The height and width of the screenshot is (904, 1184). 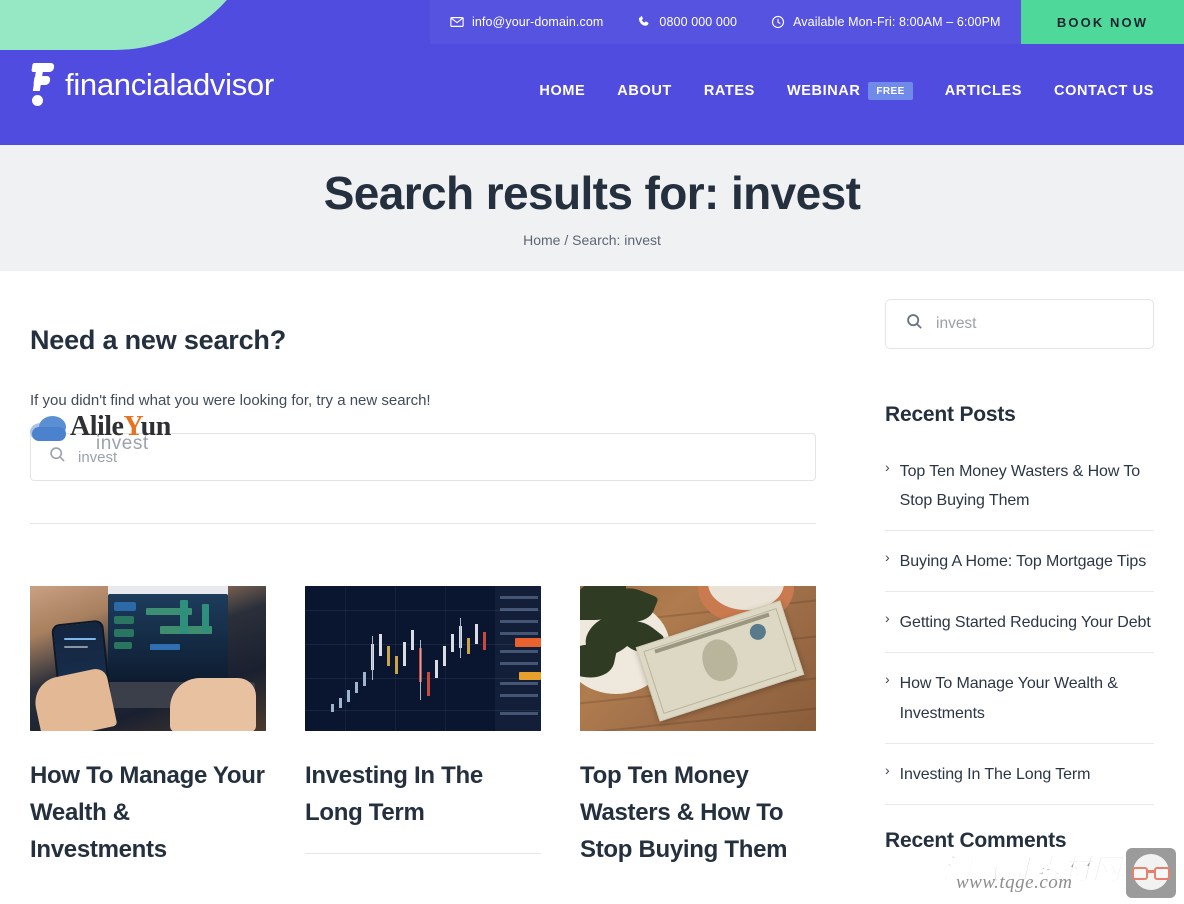 I want to click on result-card: Investing In The Long Term, so click(x=423, y=727).